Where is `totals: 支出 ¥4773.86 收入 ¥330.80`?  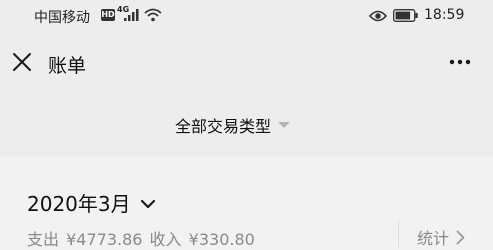 totals: 支出 ¥4773.86 收入 ¥330.80 is located at coordinates (142, 238).